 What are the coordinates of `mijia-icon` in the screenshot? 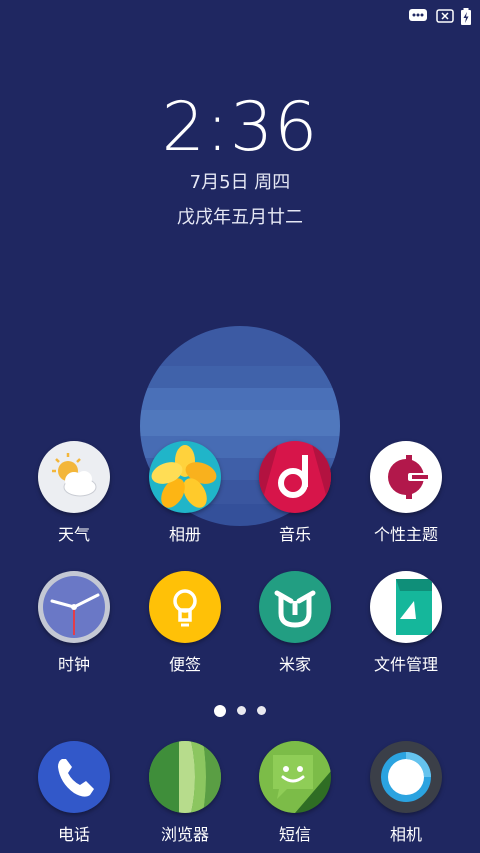 It's located at (295, 607).